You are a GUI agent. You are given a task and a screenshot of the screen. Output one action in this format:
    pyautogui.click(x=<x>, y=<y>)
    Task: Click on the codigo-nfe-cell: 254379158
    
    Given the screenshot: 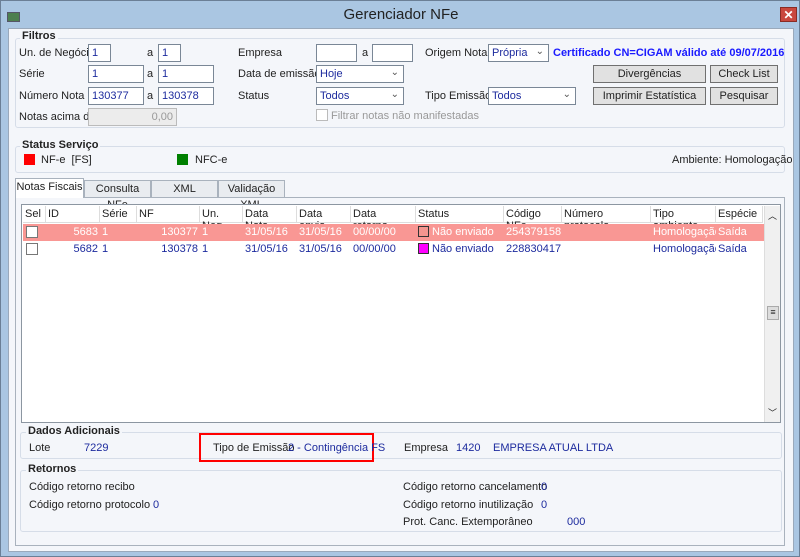 What is the action you would take?
    pyautogui.click(x=534, y=232)
    